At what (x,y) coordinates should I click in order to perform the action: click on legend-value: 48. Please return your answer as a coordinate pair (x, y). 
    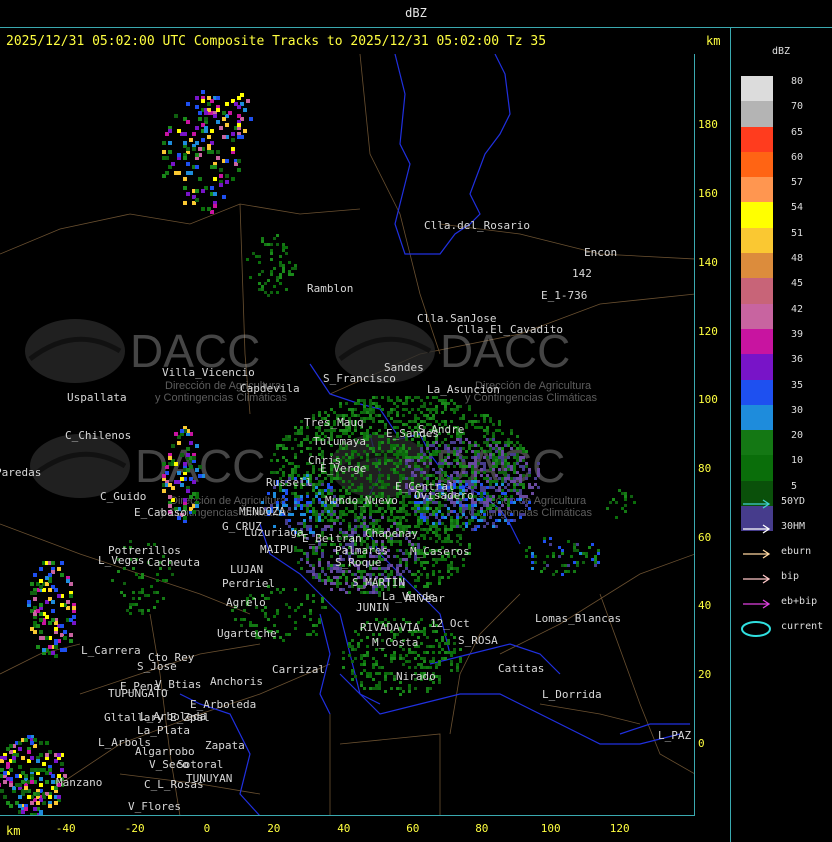
    Looking at the image, I should click on (797, 259).